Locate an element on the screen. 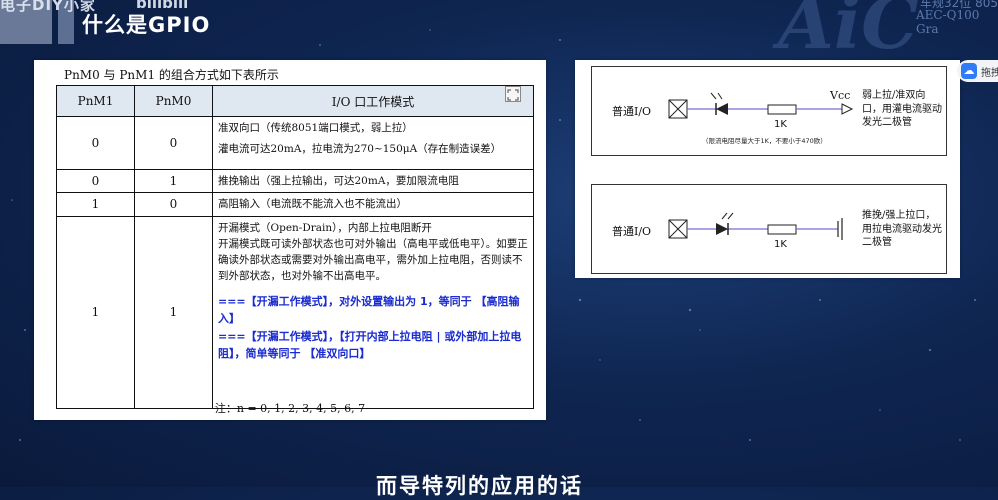  expand-icon is located at coordinates (513, 94).